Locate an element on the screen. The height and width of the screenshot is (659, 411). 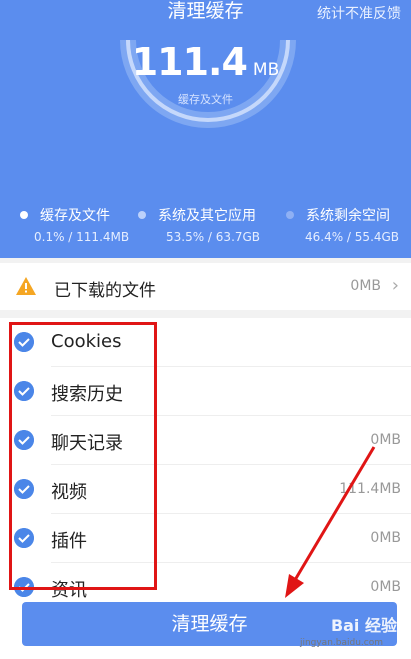
legend-label: 系统及其它应用 is located at coordinates (207, 216).